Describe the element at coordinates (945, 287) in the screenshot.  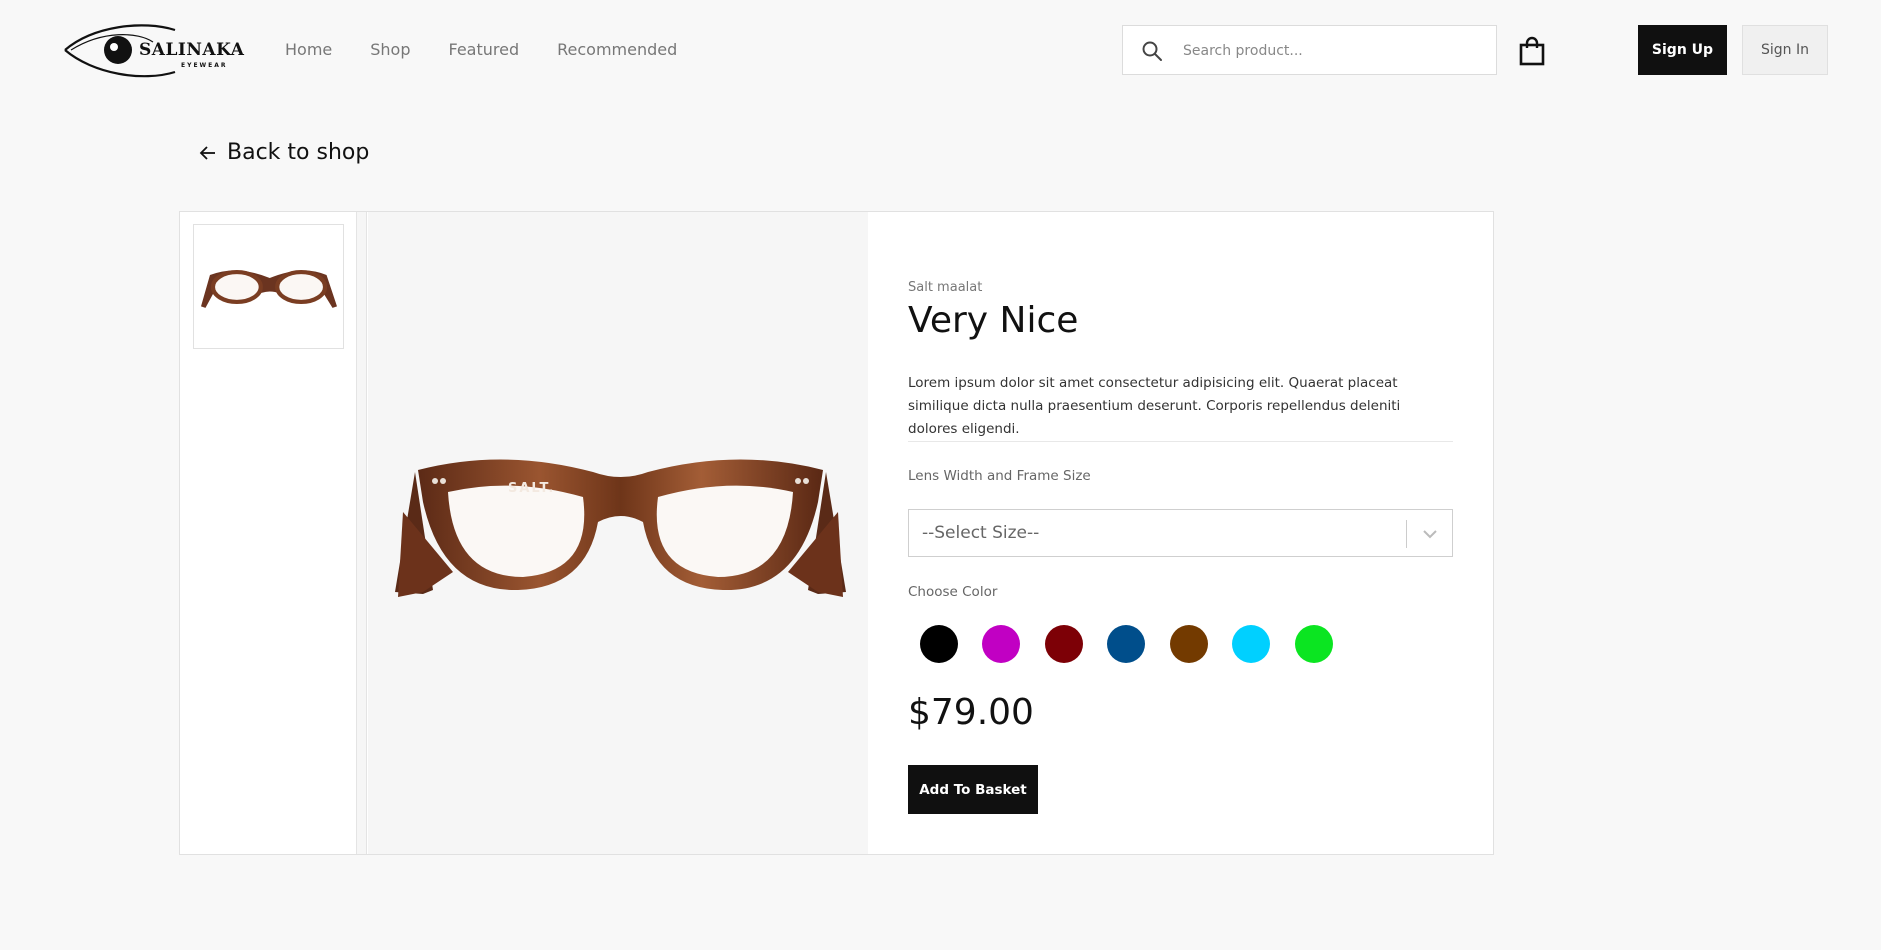
I see `product-brand: Salt maalat` at that location.